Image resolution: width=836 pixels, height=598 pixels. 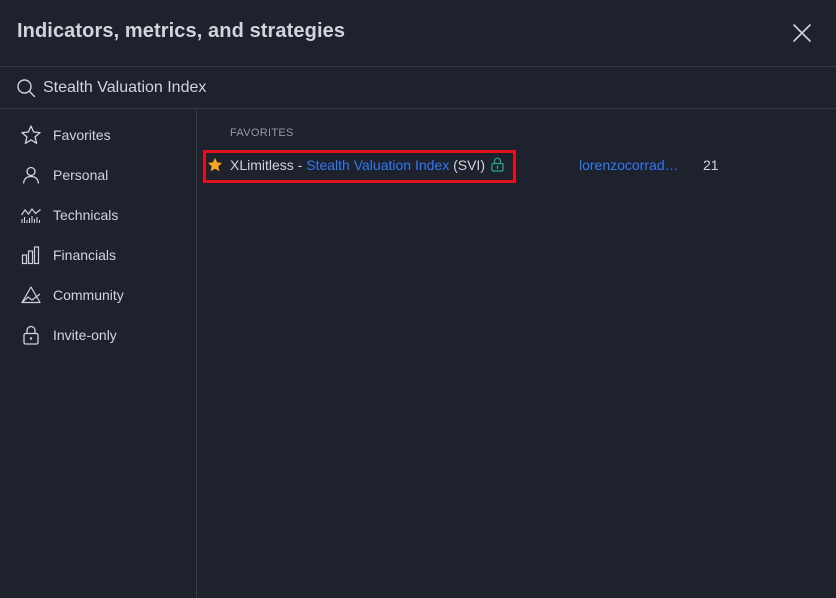 What do you see at coordinates (81, 175) in the screenshot?
I see `sidebar-item-label: Personal` at bounding box center [81, 175].